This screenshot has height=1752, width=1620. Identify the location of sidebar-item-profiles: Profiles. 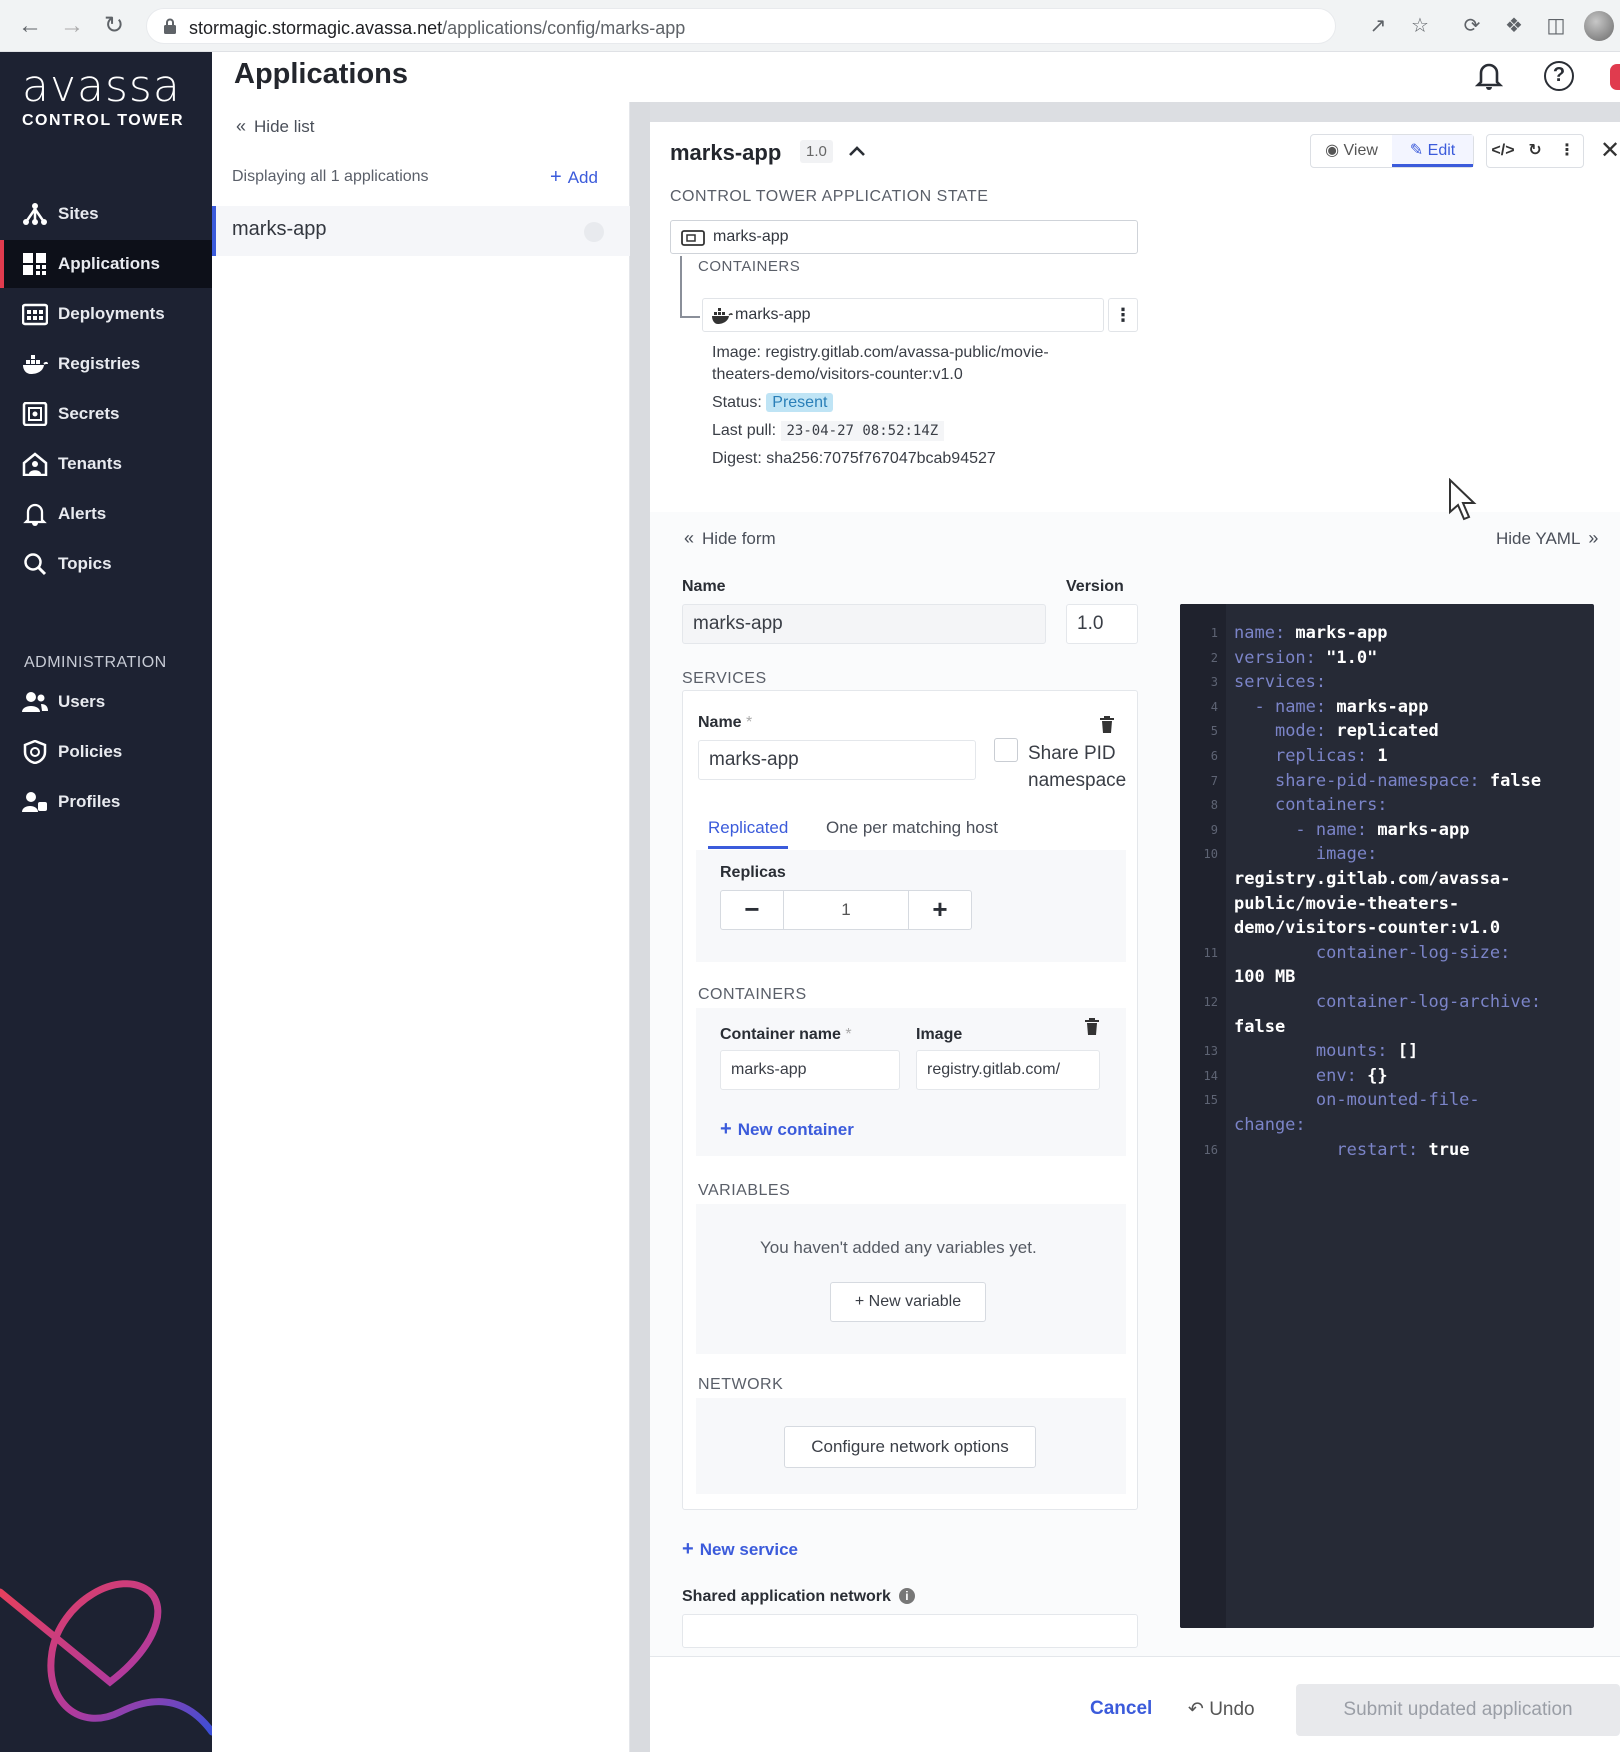
(106, 802).